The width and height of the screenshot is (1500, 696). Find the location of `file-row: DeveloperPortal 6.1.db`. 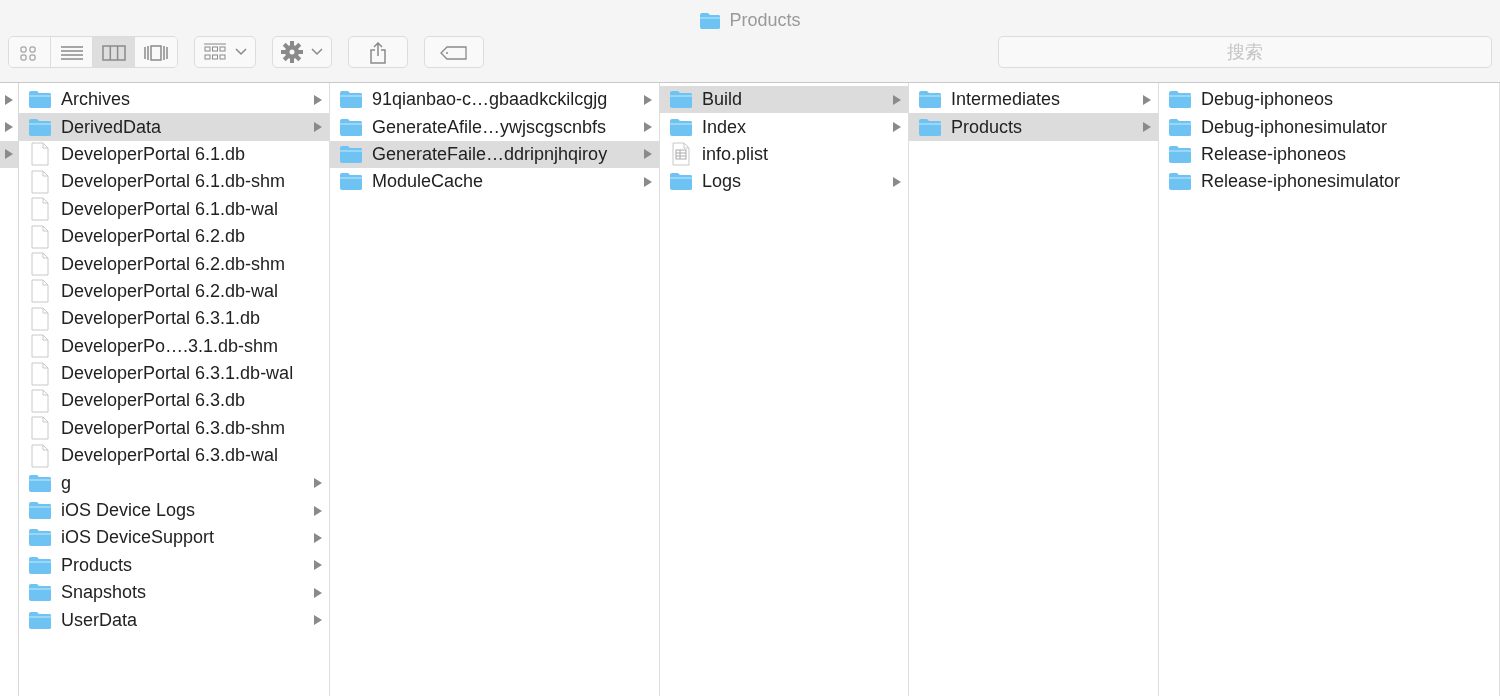

file-row: DeveloperPortal 6.1.db is located at coordinates (174, 154).